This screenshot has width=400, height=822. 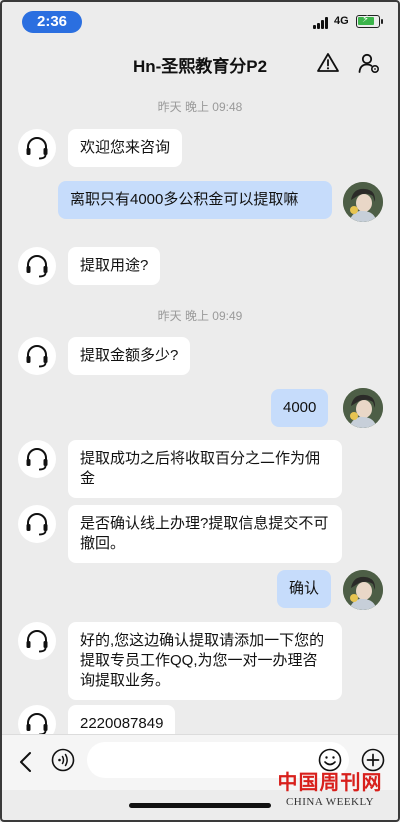 I want to click on message-bubble-agent: 2220087849, so click(x=122, y=719).